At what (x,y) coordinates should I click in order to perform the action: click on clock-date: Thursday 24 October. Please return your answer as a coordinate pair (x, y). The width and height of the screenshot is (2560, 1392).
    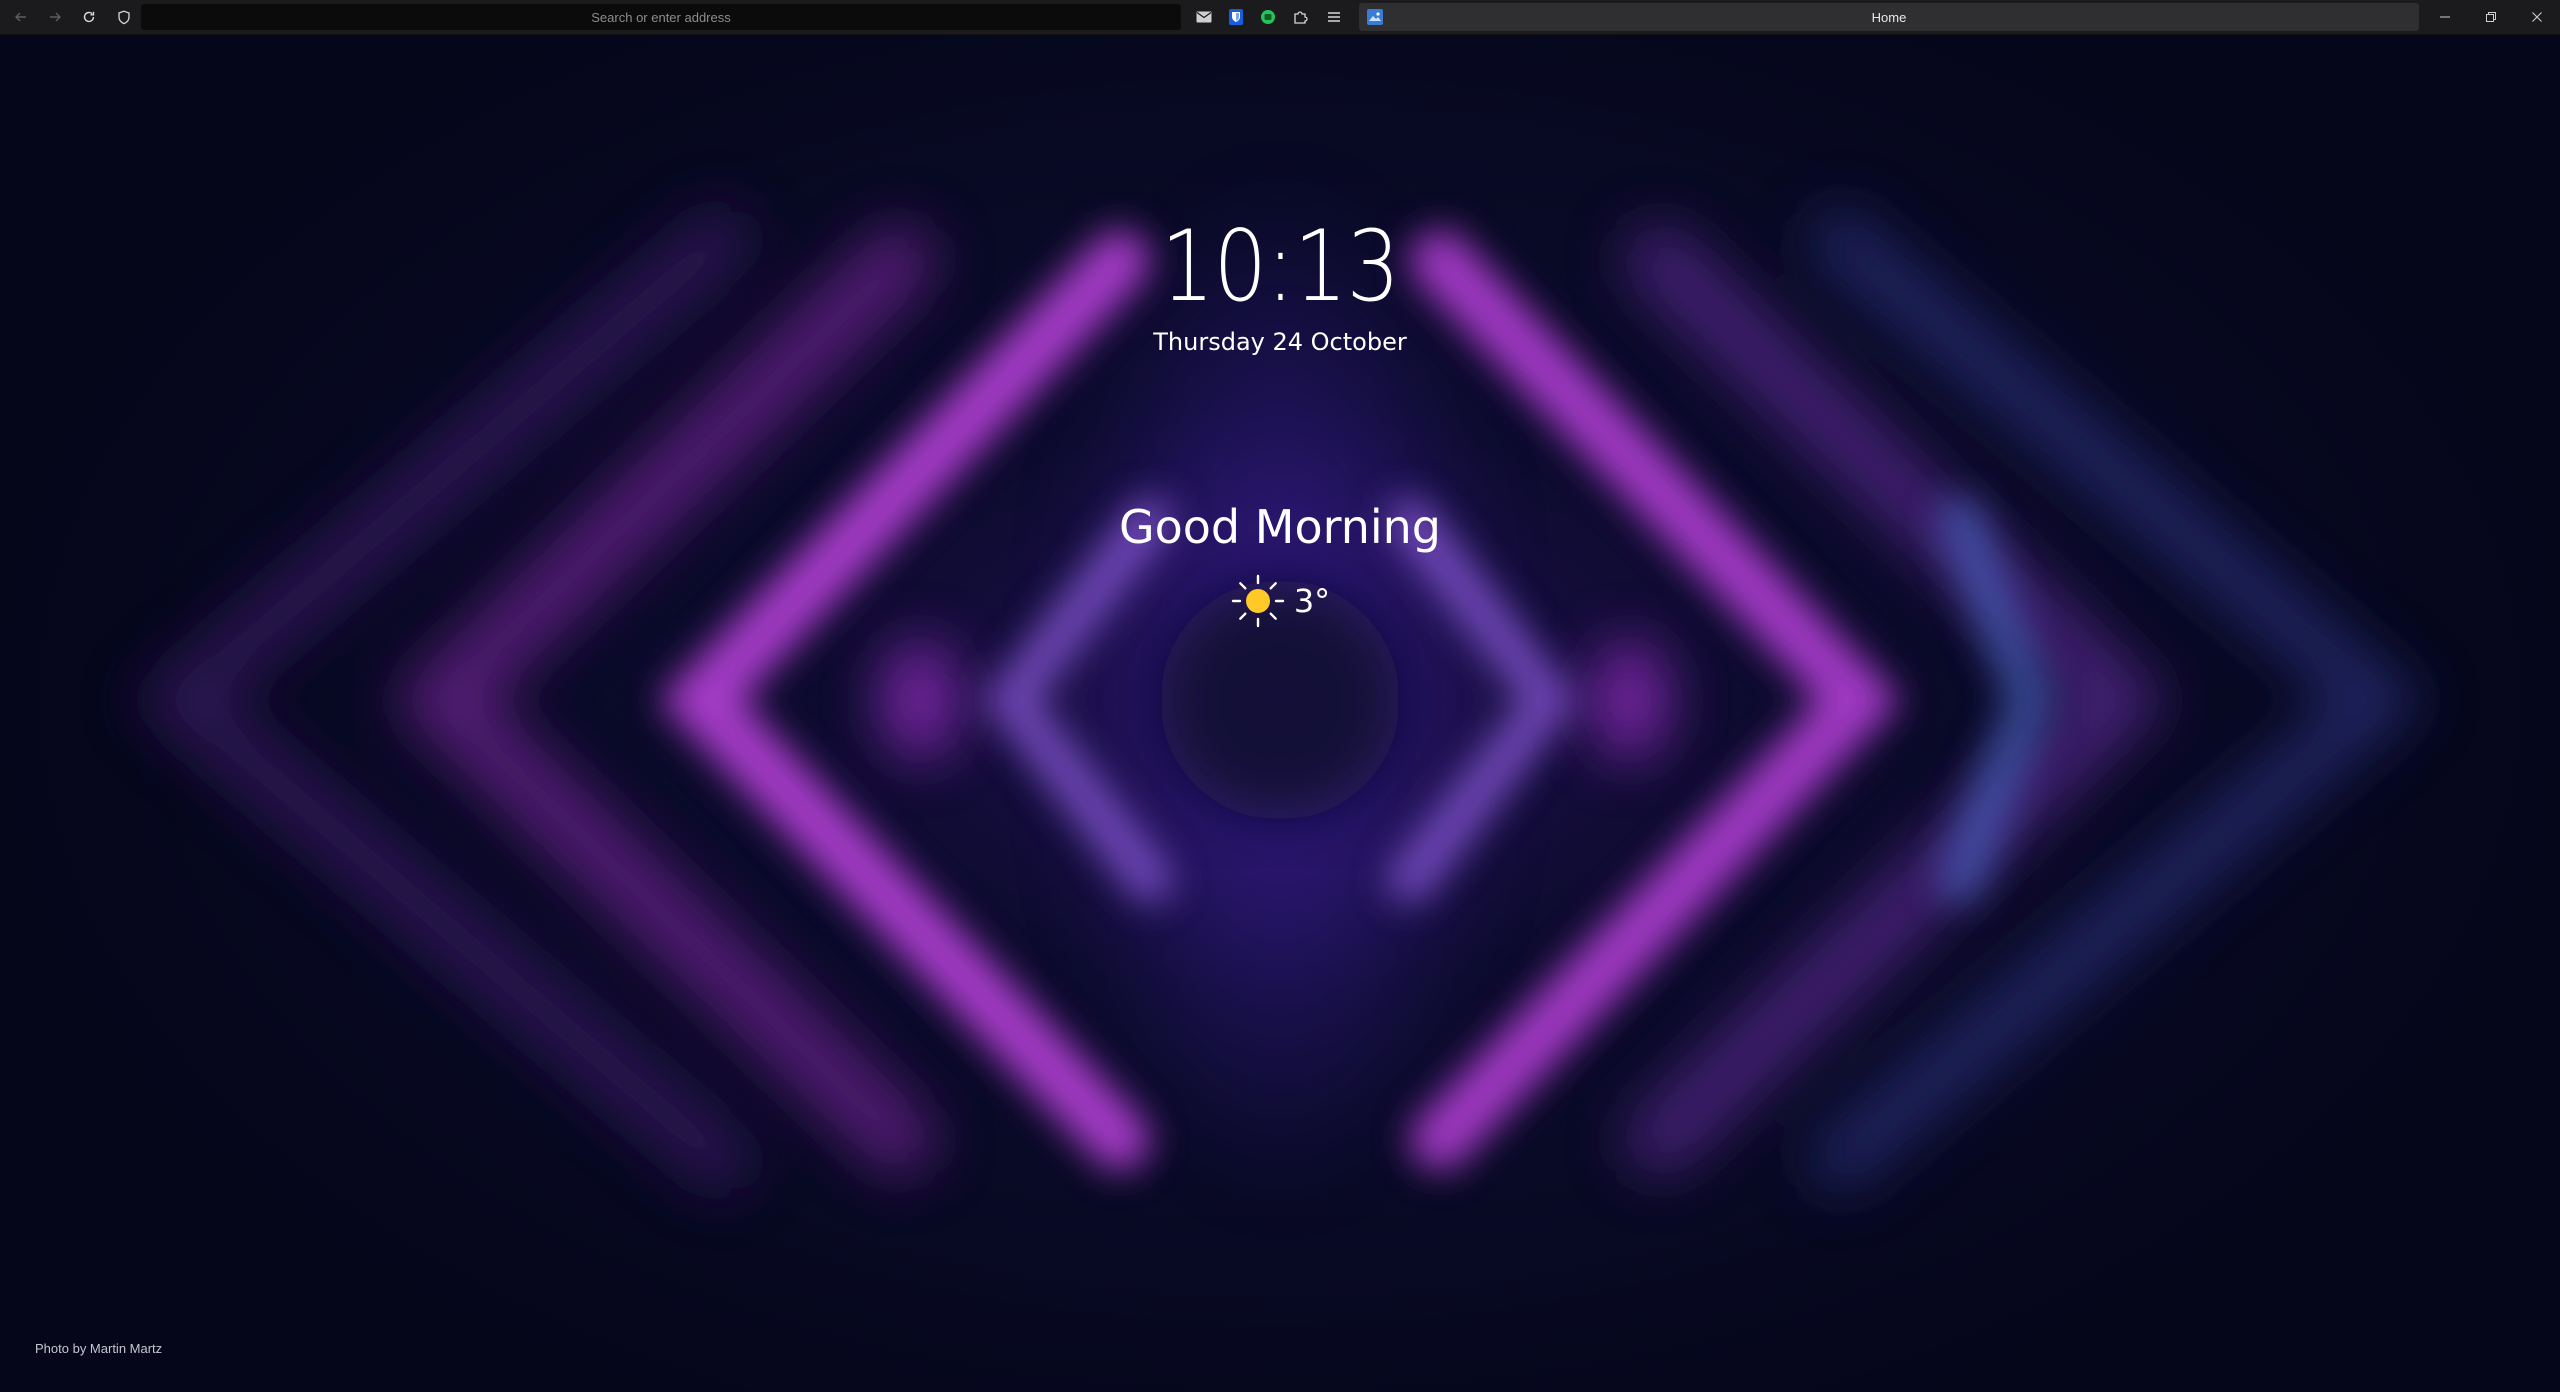
    Looking at the image, I should click on (1280, 342).